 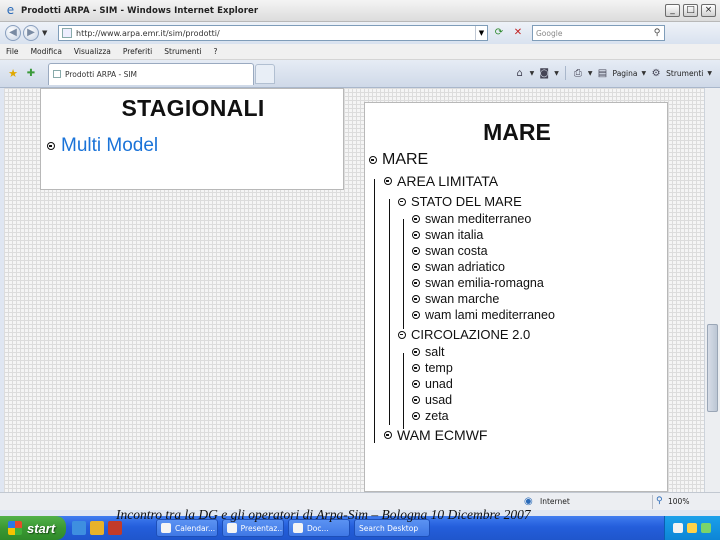 I want to click on tray-volume-icon, so click(x=692, y=528).